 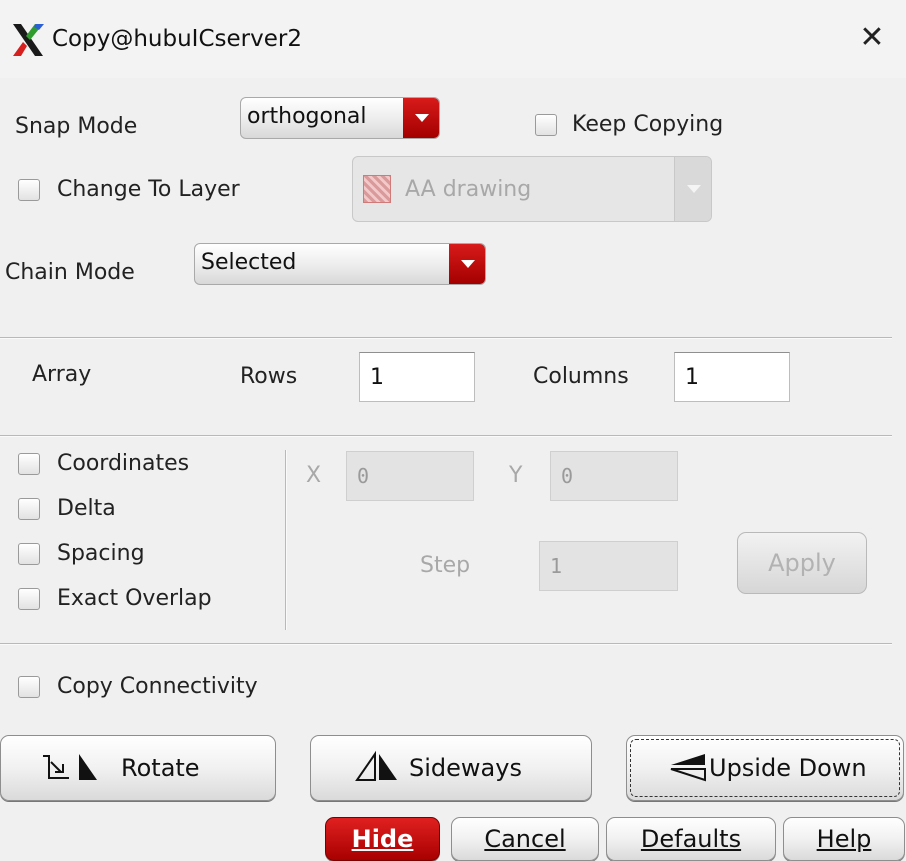 What do you see at coordinates (76, 126) in the screenshot?
I see `snap-mode-label: Snap Mode` at bounding box center [76, 126].